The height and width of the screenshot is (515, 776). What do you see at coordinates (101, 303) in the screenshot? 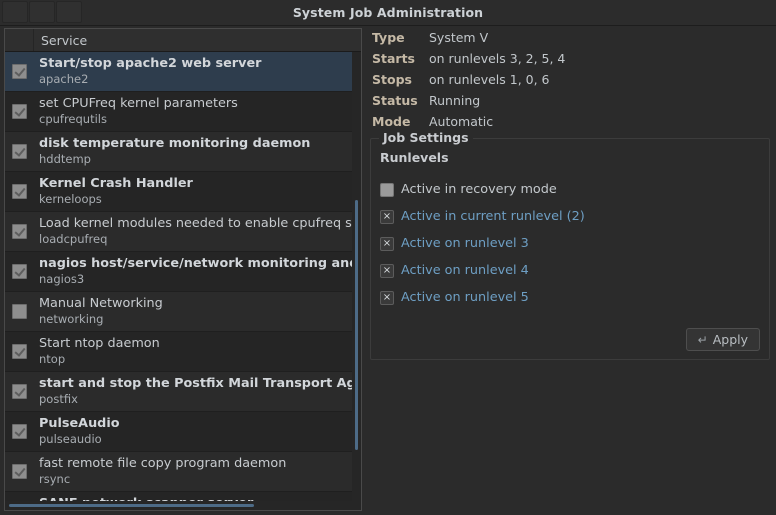
I see `service-description: Manual Networking` at bounding box center [101, 303].